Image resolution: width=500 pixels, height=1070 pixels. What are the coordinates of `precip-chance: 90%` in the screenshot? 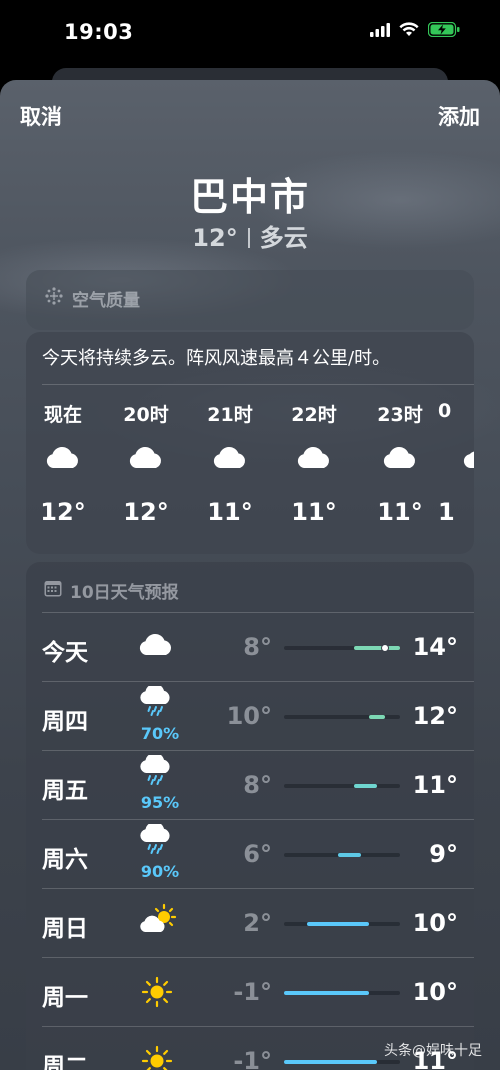 It's located at (160, 871).